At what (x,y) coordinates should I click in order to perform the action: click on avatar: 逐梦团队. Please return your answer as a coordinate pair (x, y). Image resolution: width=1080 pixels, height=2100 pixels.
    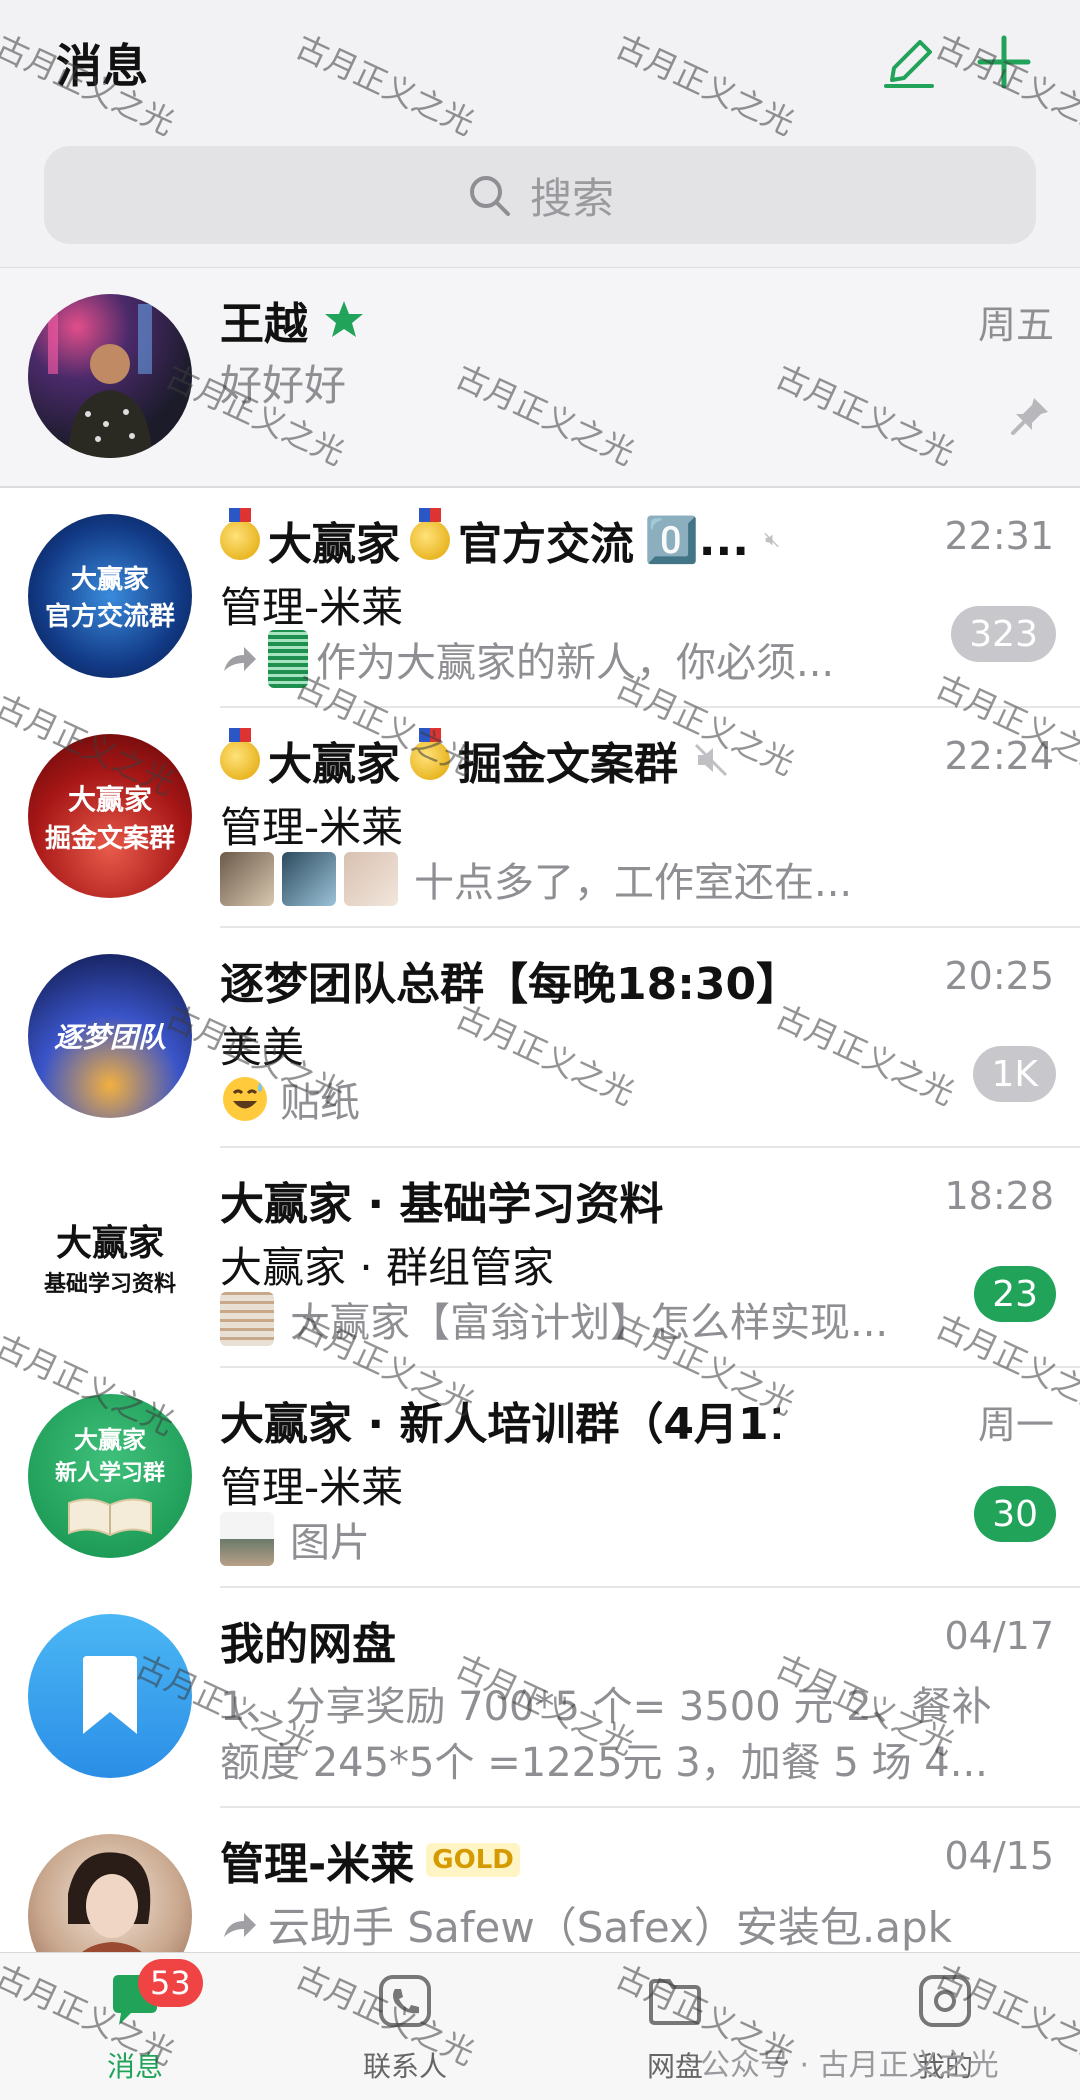
    Looking at the image, I should click on (110, 1036).